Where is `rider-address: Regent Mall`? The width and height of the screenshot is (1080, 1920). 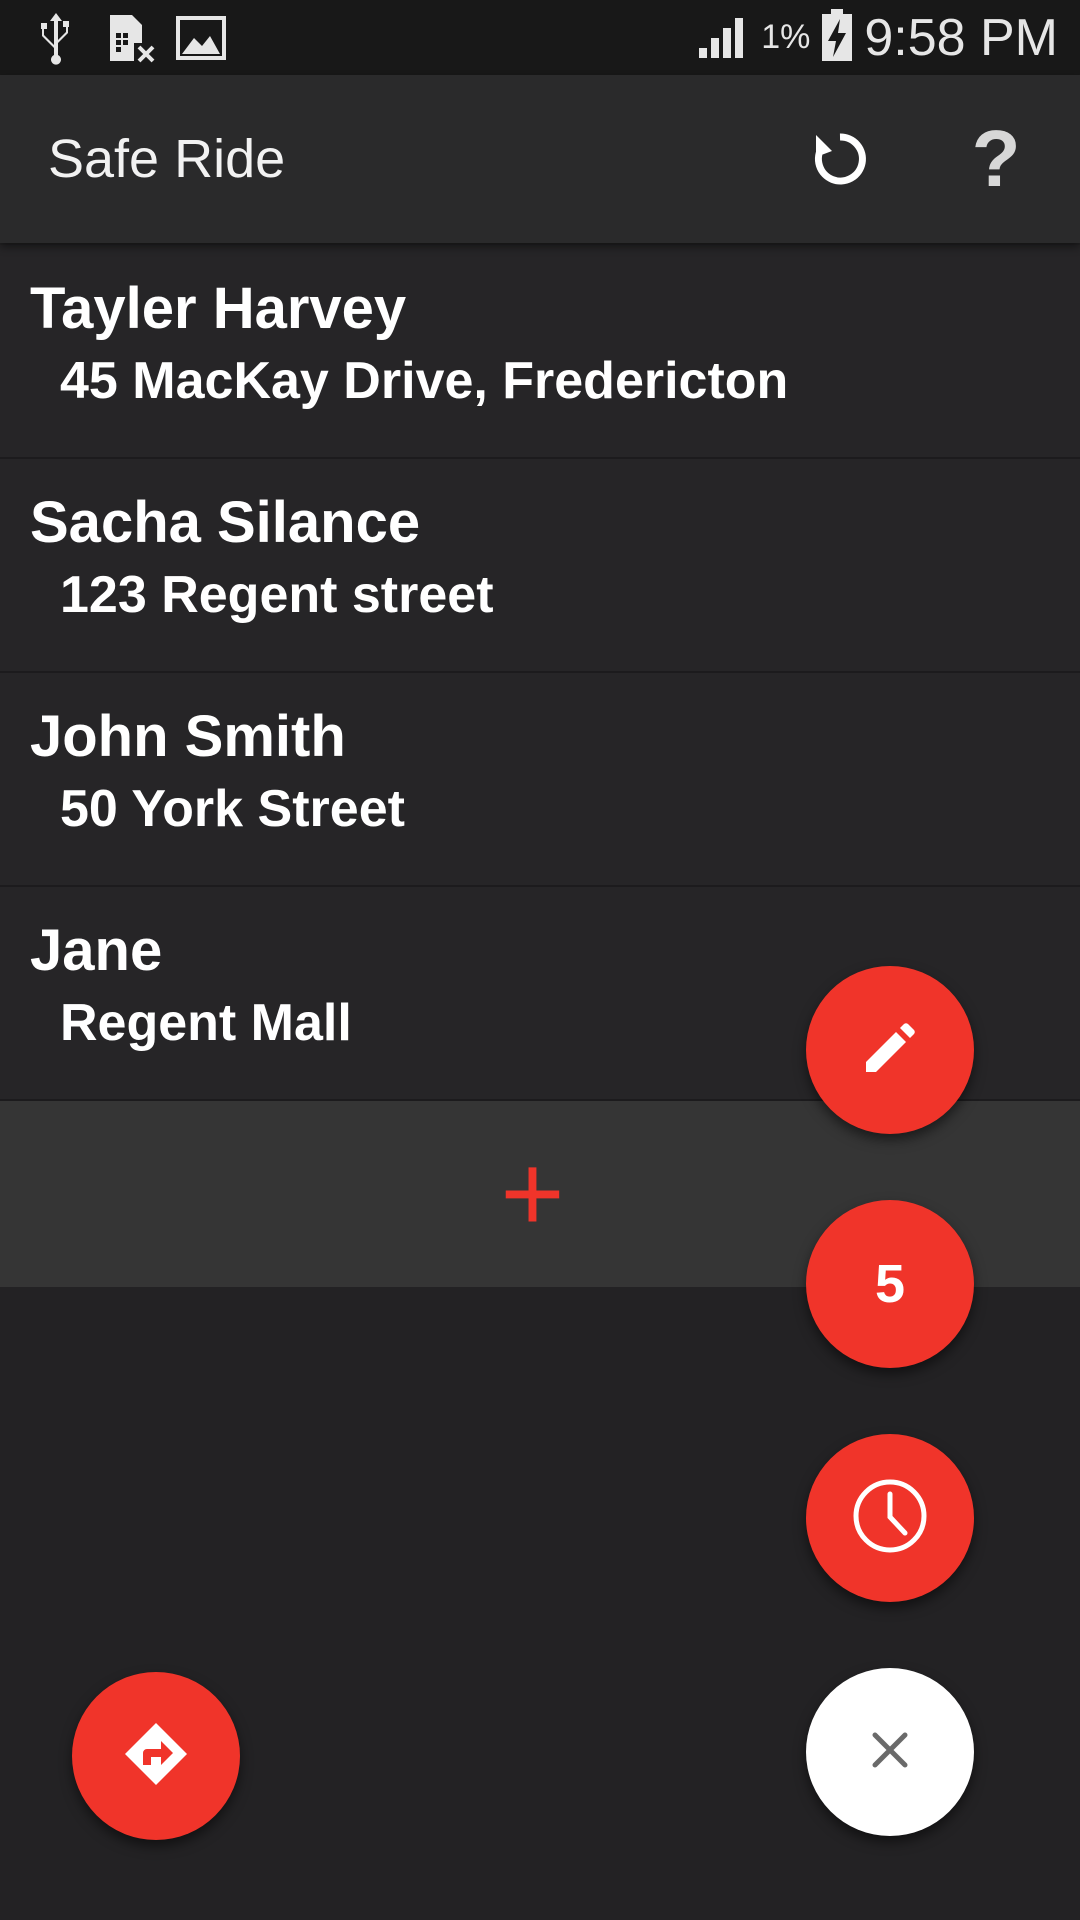
rider-address: Regent Mall is located at coordinates (206, 1023).